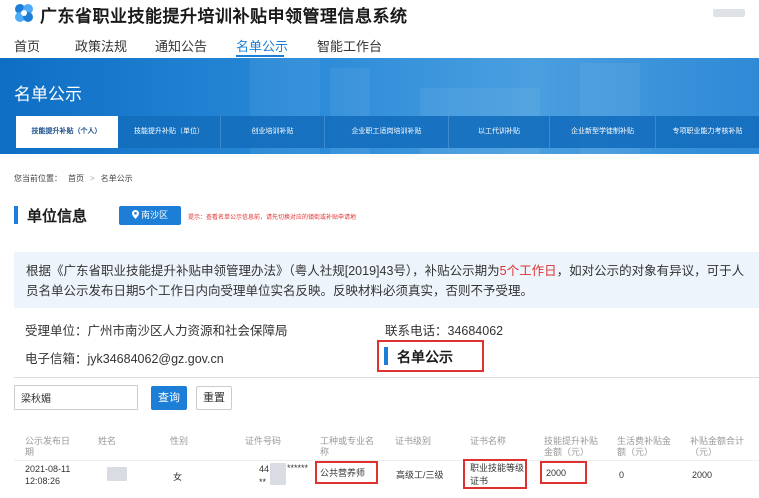  What do you see at coordinates (260, 56) in the screenshot?
I see `nav-active-indicator` at bounding box center [260, 56].